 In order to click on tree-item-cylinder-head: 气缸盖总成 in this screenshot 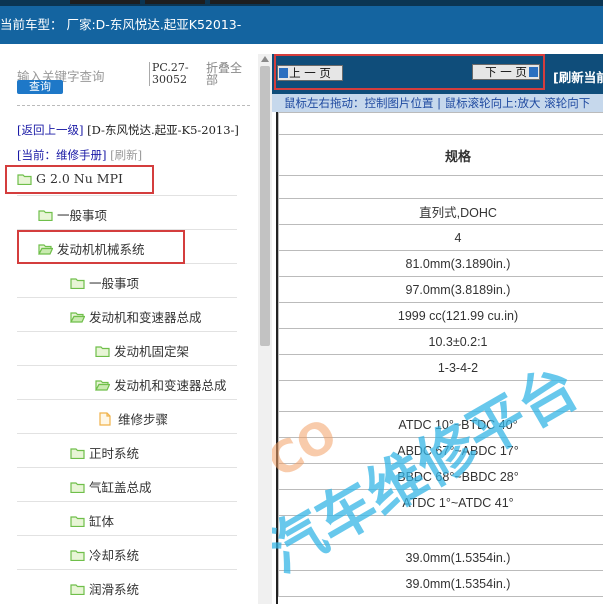, I will do `click(111, 486)`.